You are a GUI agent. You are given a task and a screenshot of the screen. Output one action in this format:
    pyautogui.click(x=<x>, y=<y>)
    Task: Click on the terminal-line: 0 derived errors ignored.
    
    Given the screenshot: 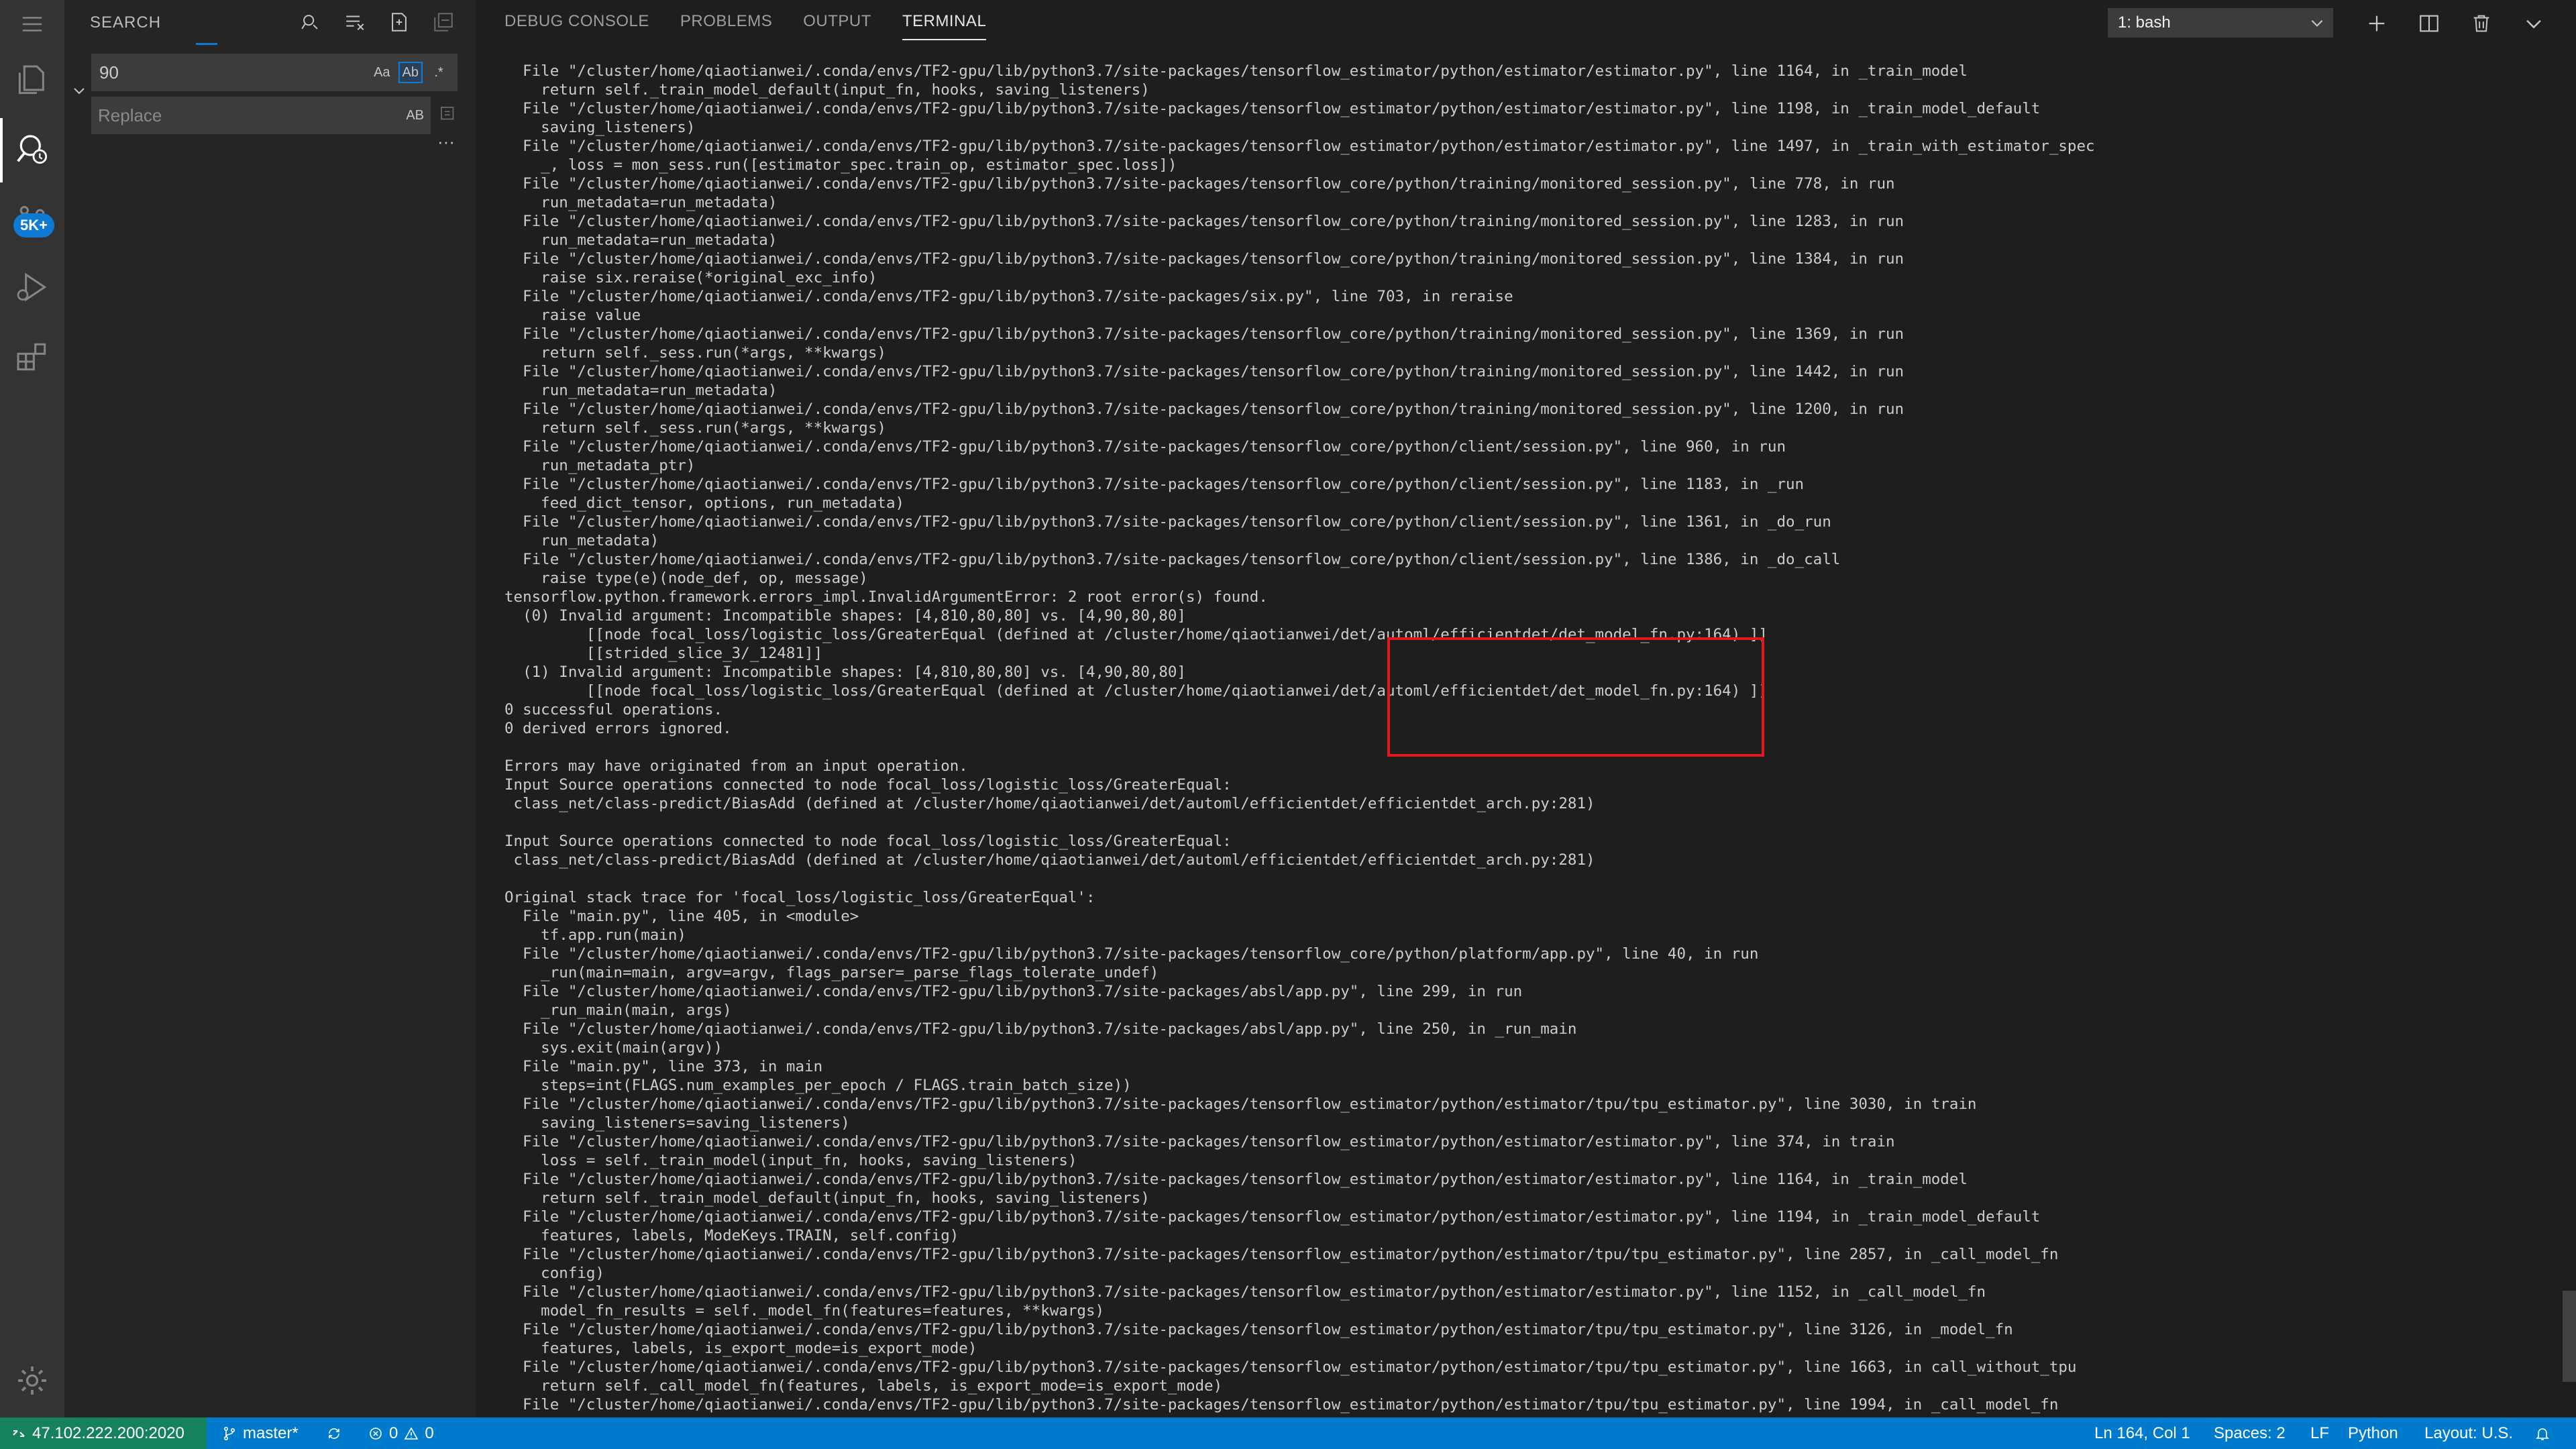 What is the action you would take?
    pyautogui.click(x=618, y=728)
    